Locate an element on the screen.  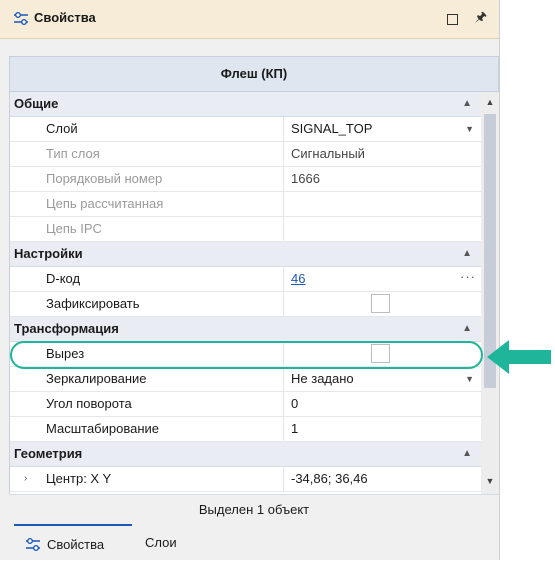
property-value: SIGNAL_TOP ▼ is located at coordinates (383, 129).